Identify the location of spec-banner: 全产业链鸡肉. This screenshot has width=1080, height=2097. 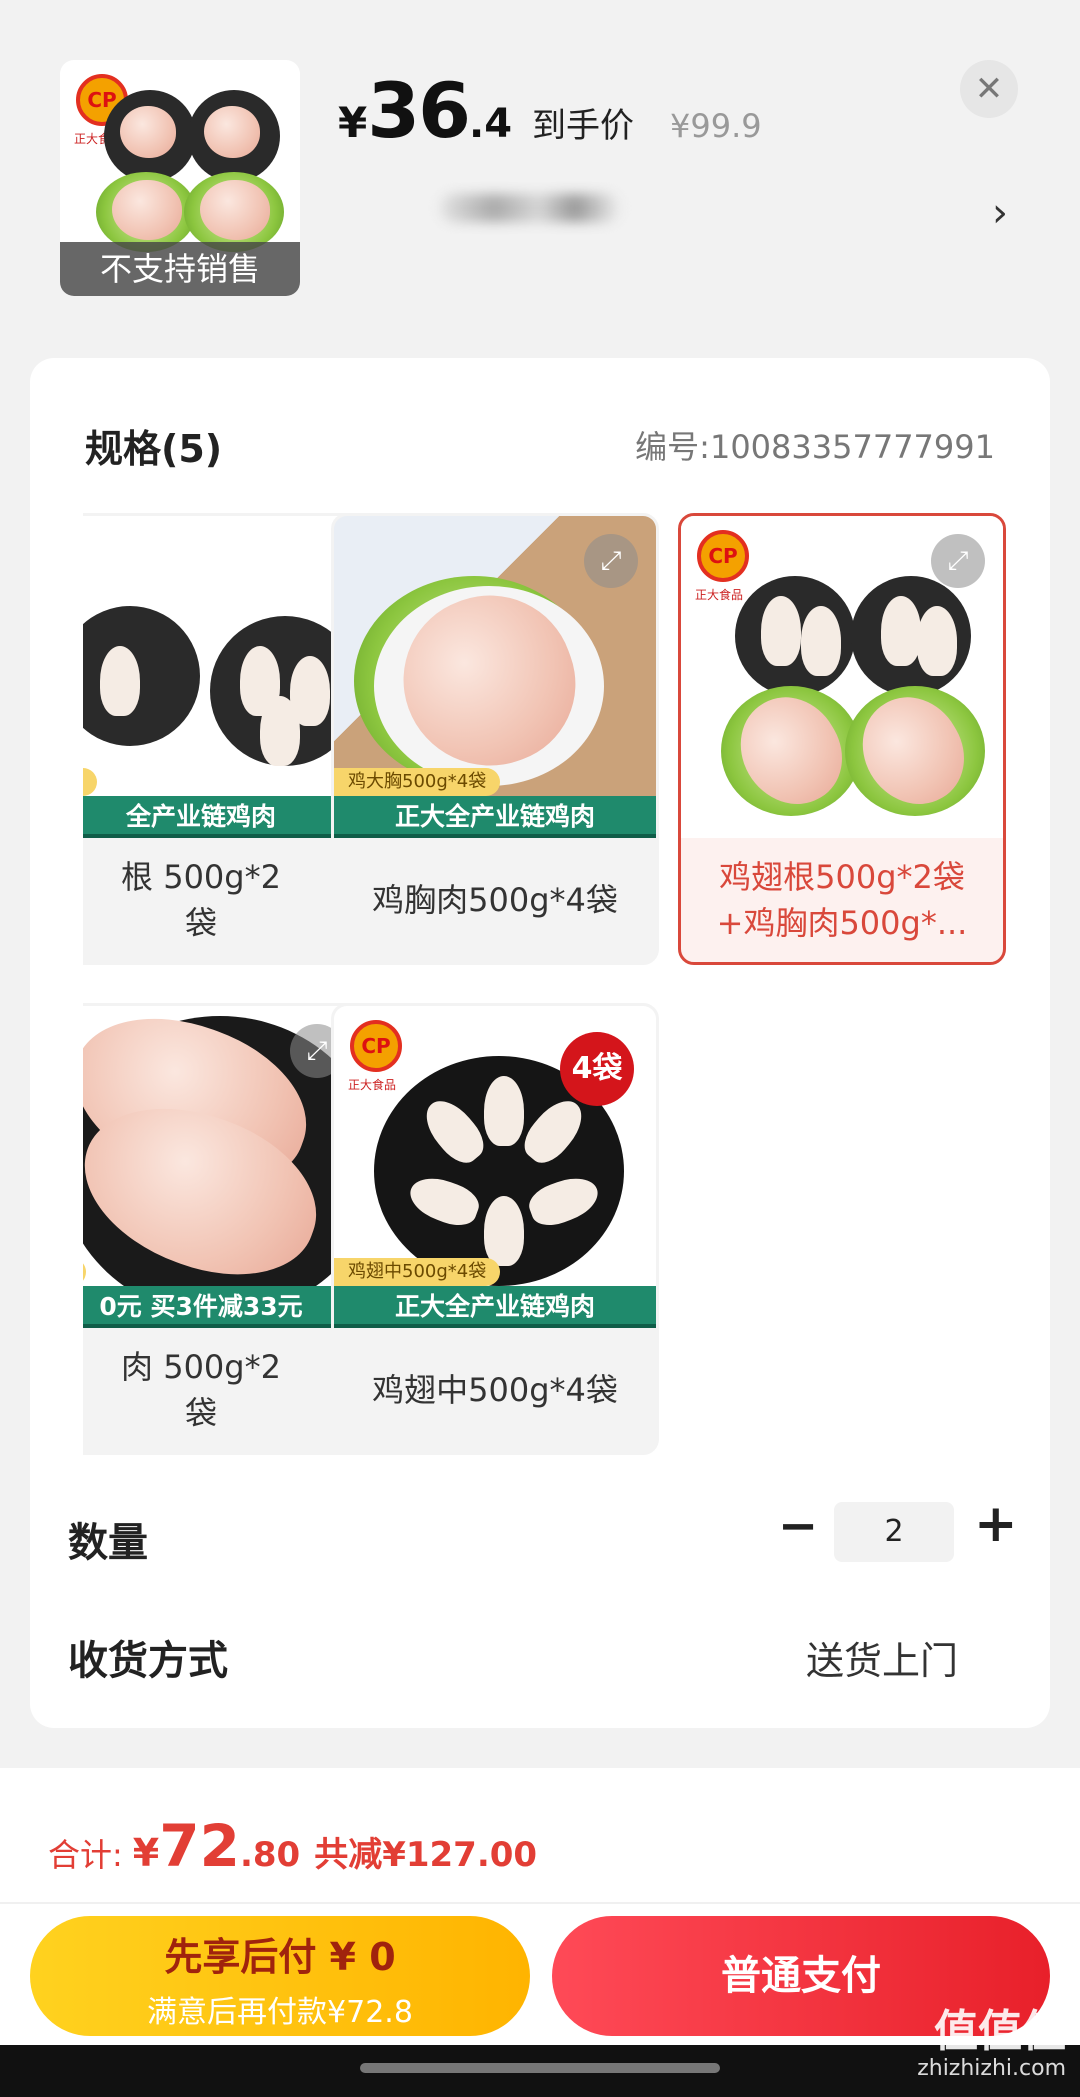
(222, 817).